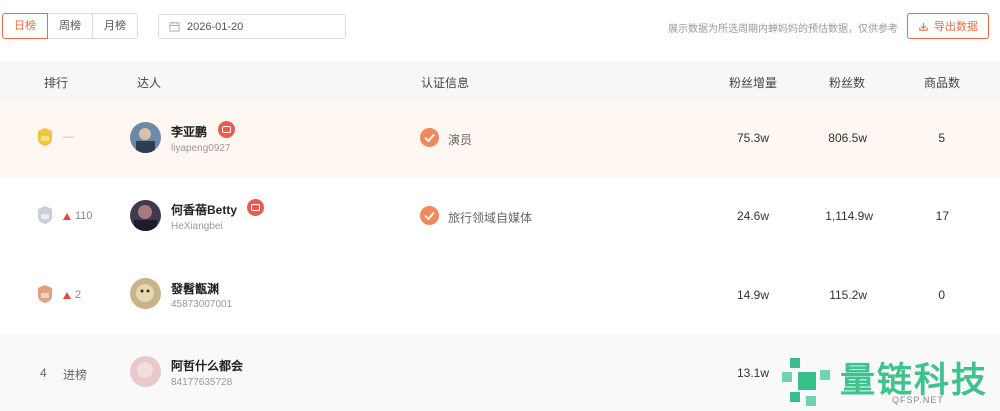 Image resolution: width=1000 pixels, height=411 pixels. What do you see at coordinates (942, 82) in the screenshot?
I see `header-products: 商品数` at bounding box center [942, 82].